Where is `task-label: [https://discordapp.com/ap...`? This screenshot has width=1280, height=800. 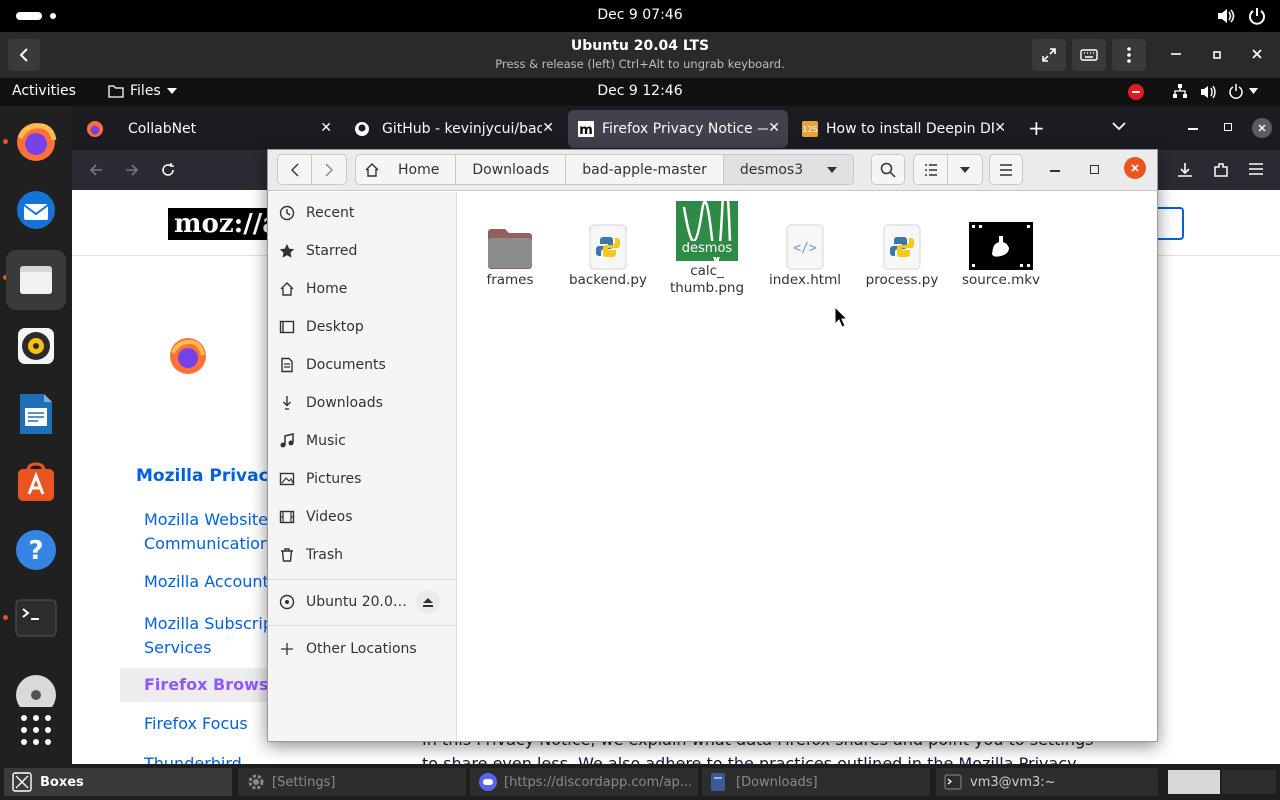 task-label: [https://discordapp.com/ap... is located at coordinates (598, 782).